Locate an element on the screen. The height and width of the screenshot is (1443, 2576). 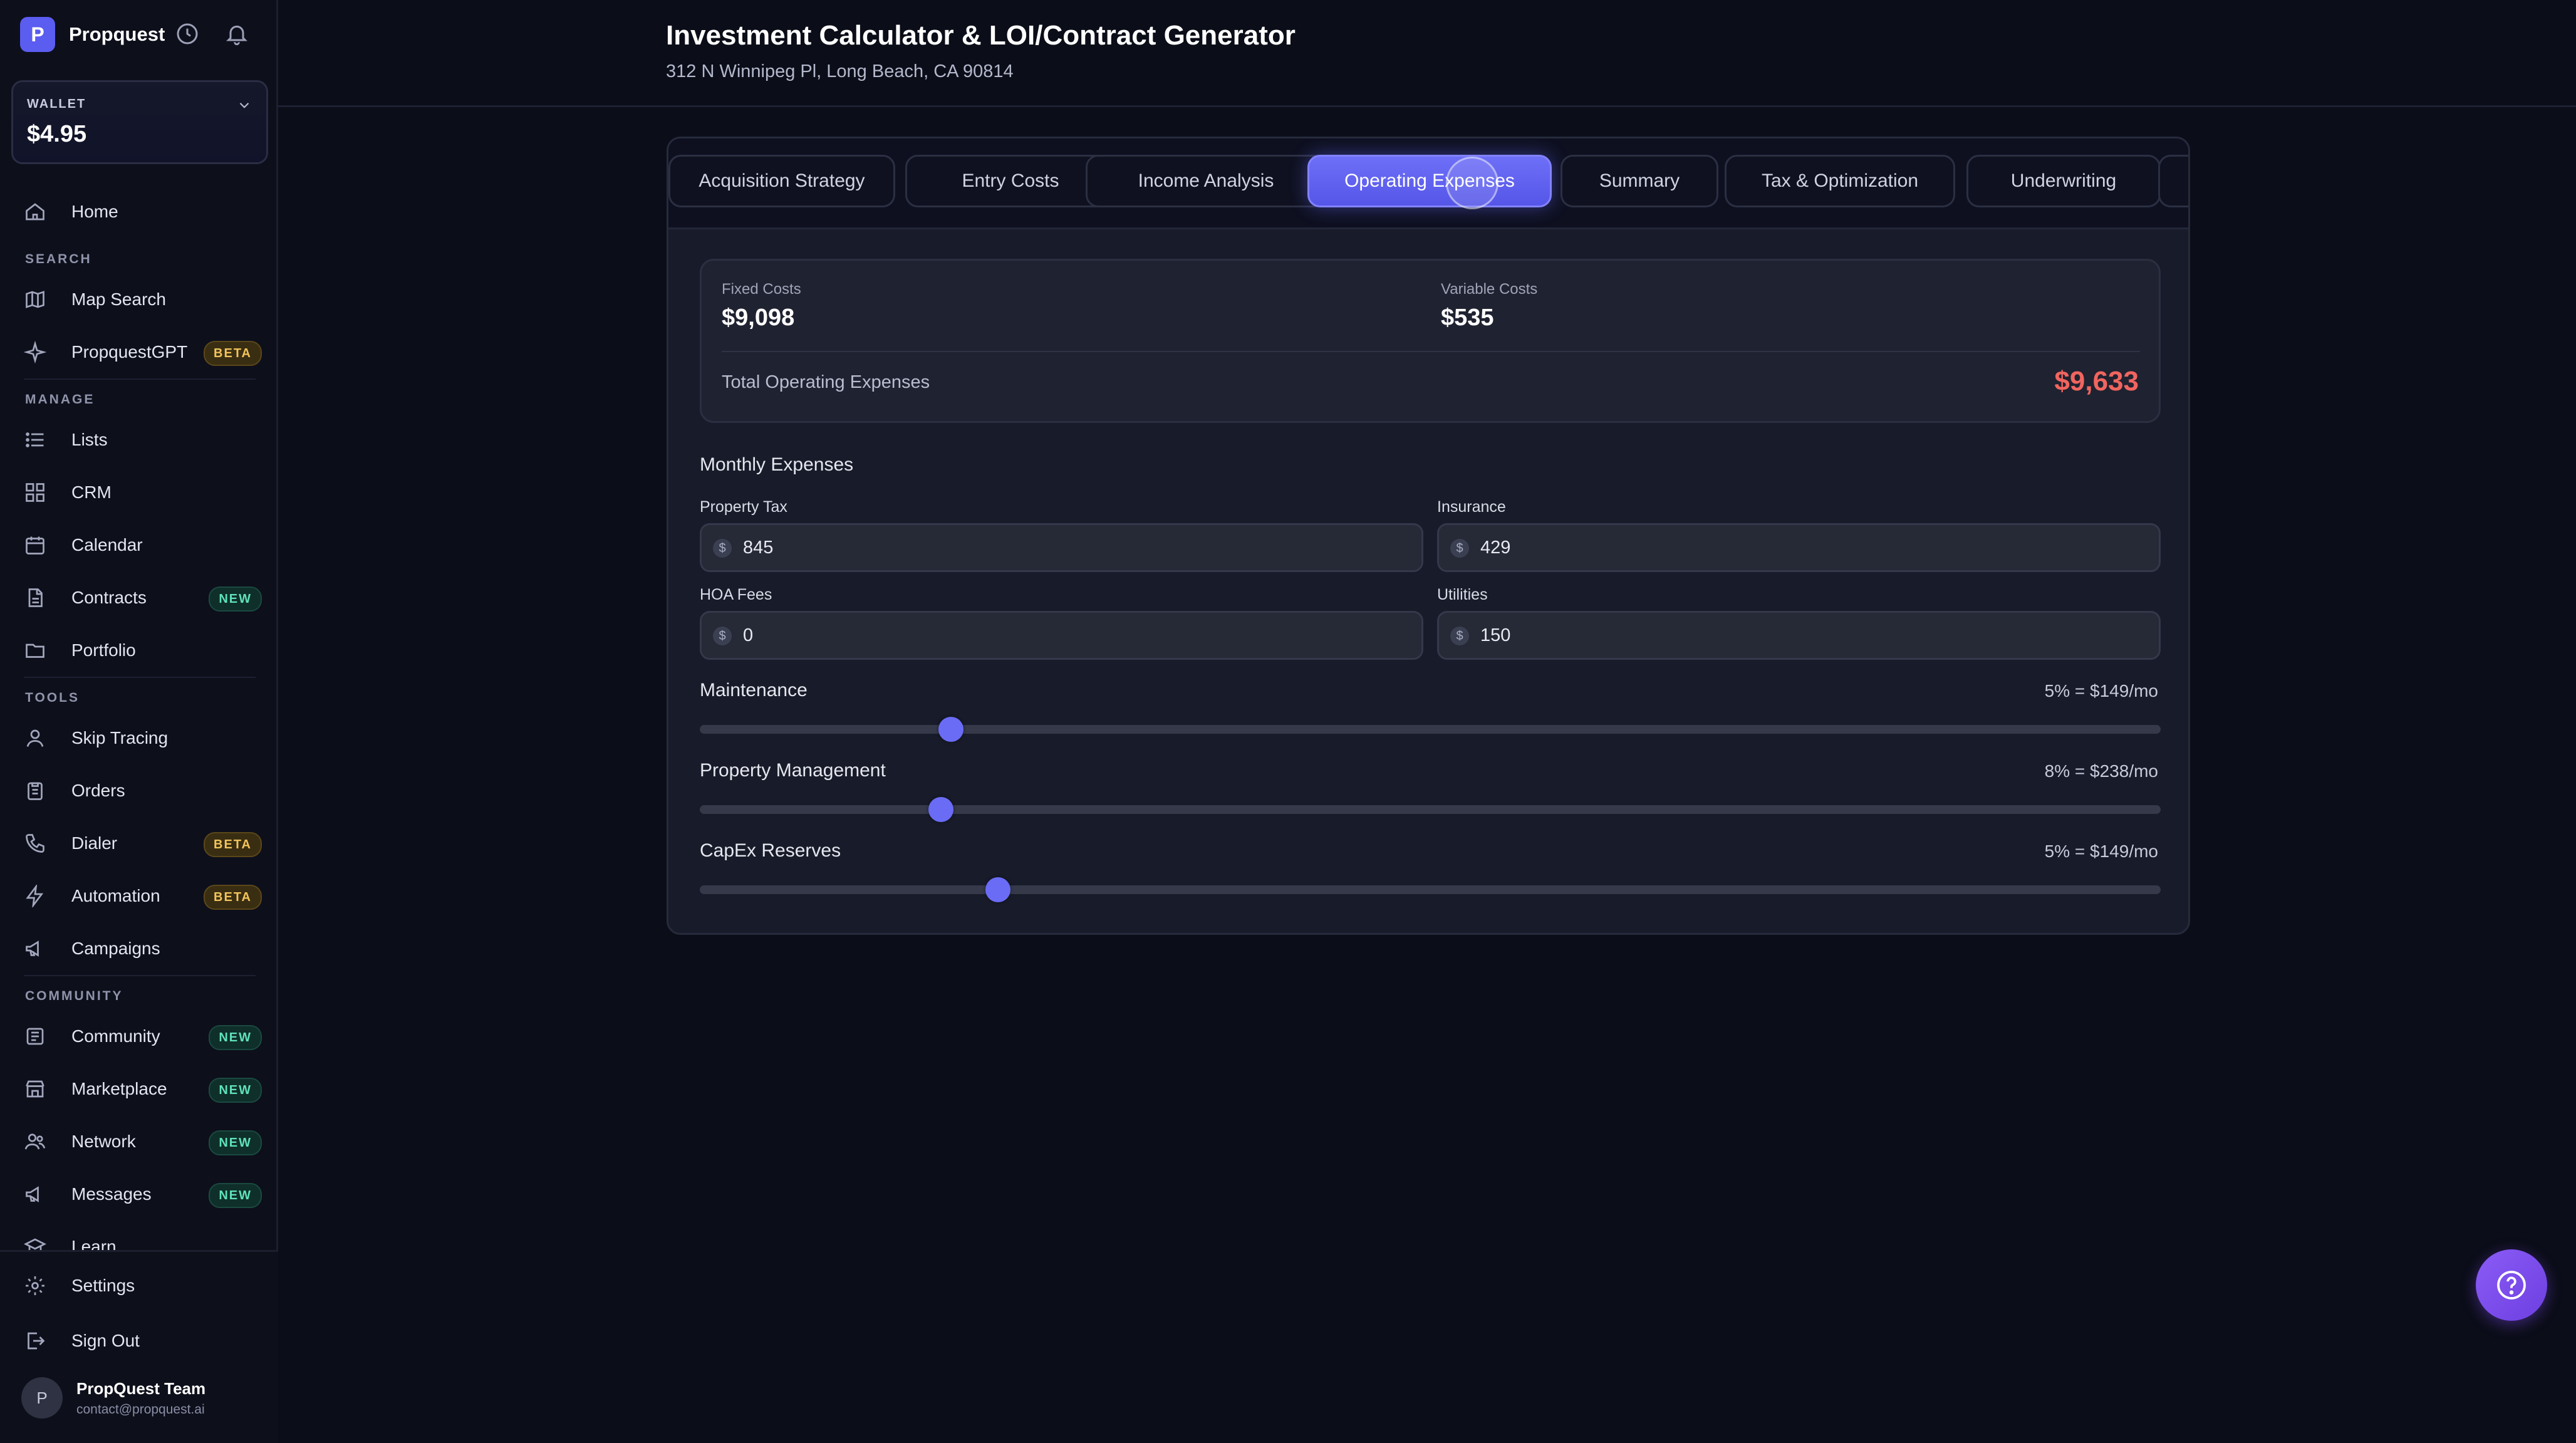
sidebar-item-portfolio: Portfolio is located at coordinates (143, 650).